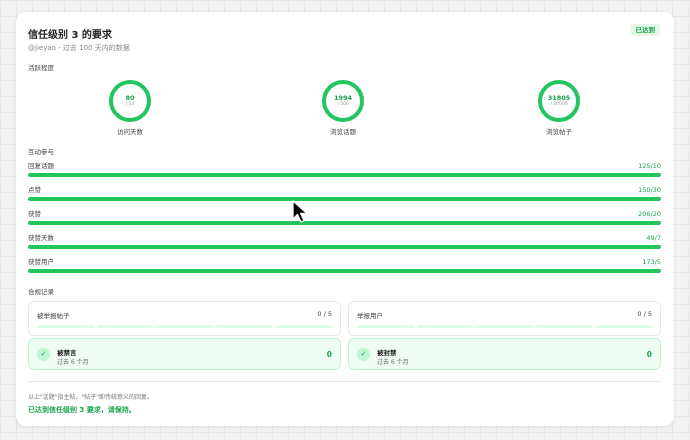 The height and width of the screenshot is (440, 690). Describe the element at coordinates (82, 410) in the screenshot. I see `status-message: 已达到信任级别 3 要求，请保持。` at that location.